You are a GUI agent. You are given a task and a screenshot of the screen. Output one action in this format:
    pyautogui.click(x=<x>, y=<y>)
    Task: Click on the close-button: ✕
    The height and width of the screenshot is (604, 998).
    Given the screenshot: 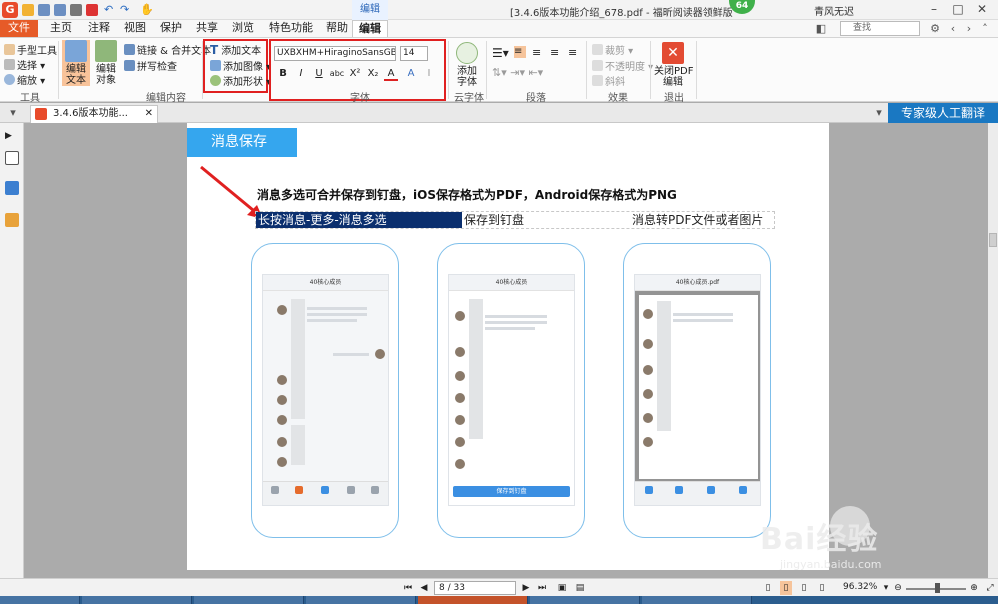 What is the action you would take?
    pyautogui.click(x=982, y=10)
    